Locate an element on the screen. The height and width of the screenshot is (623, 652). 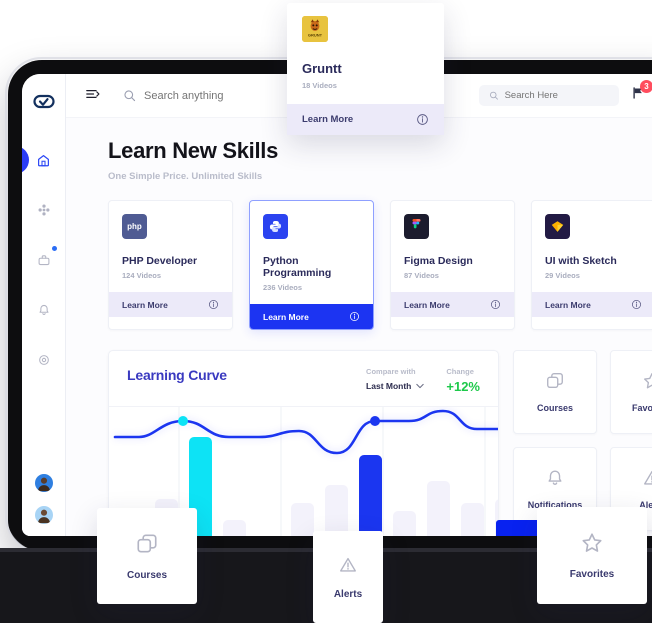
sidebar-item-home is located at coordinates (43, 160).